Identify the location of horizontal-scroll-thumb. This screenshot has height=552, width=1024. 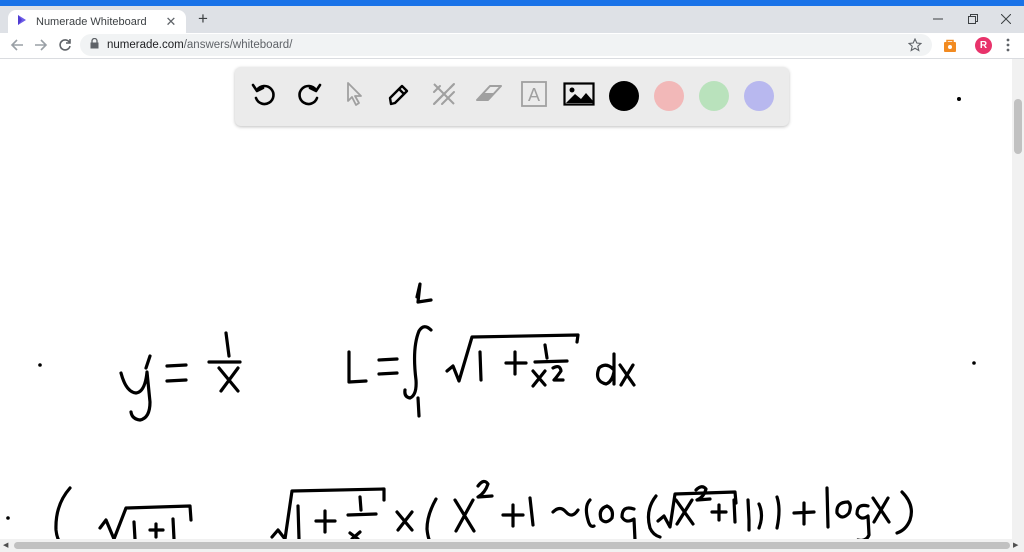
(512, 545).